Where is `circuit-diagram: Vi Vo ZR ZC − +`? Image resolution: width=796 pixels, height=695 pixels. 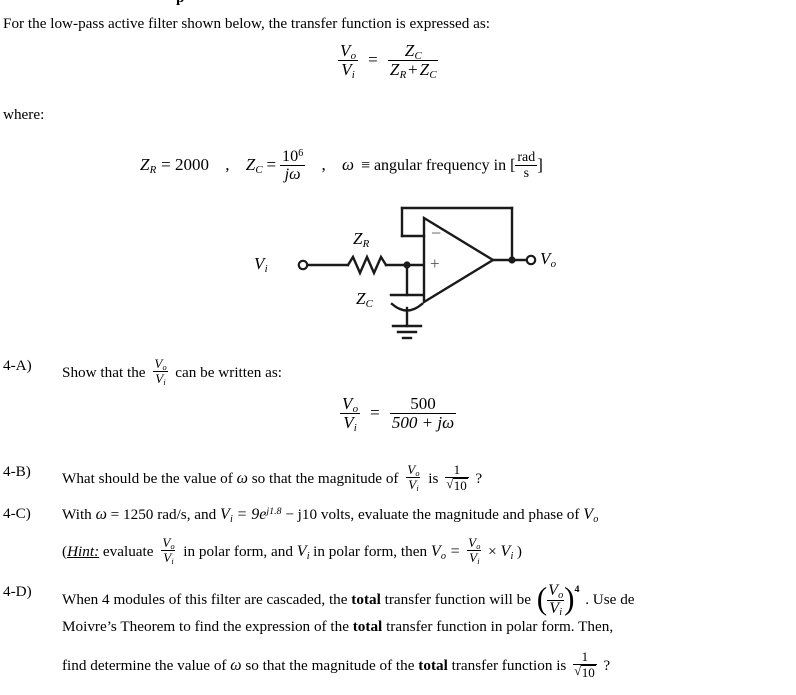
circuit-diagram: Vi Vo ZR ZC − + is located at coordinates (410, 271).